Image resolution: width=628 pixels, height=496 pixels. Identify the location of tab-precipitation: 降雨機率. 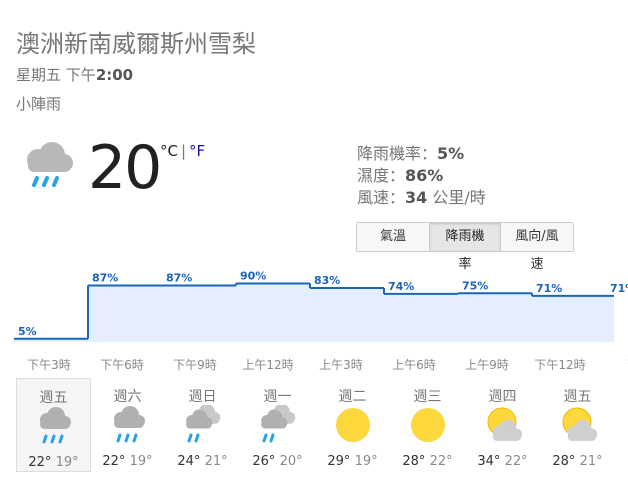
(465, 247).